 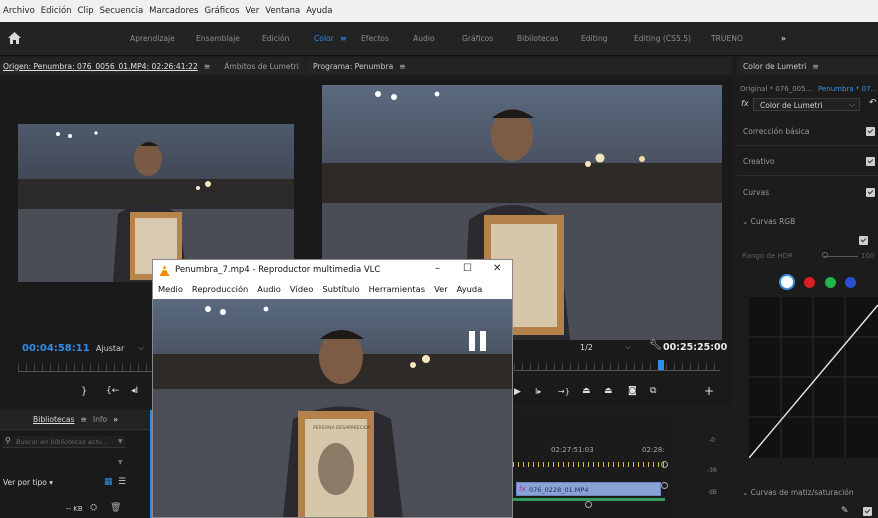 I want to click on go-to-out-icon: →}, so click(x=564, y=391).